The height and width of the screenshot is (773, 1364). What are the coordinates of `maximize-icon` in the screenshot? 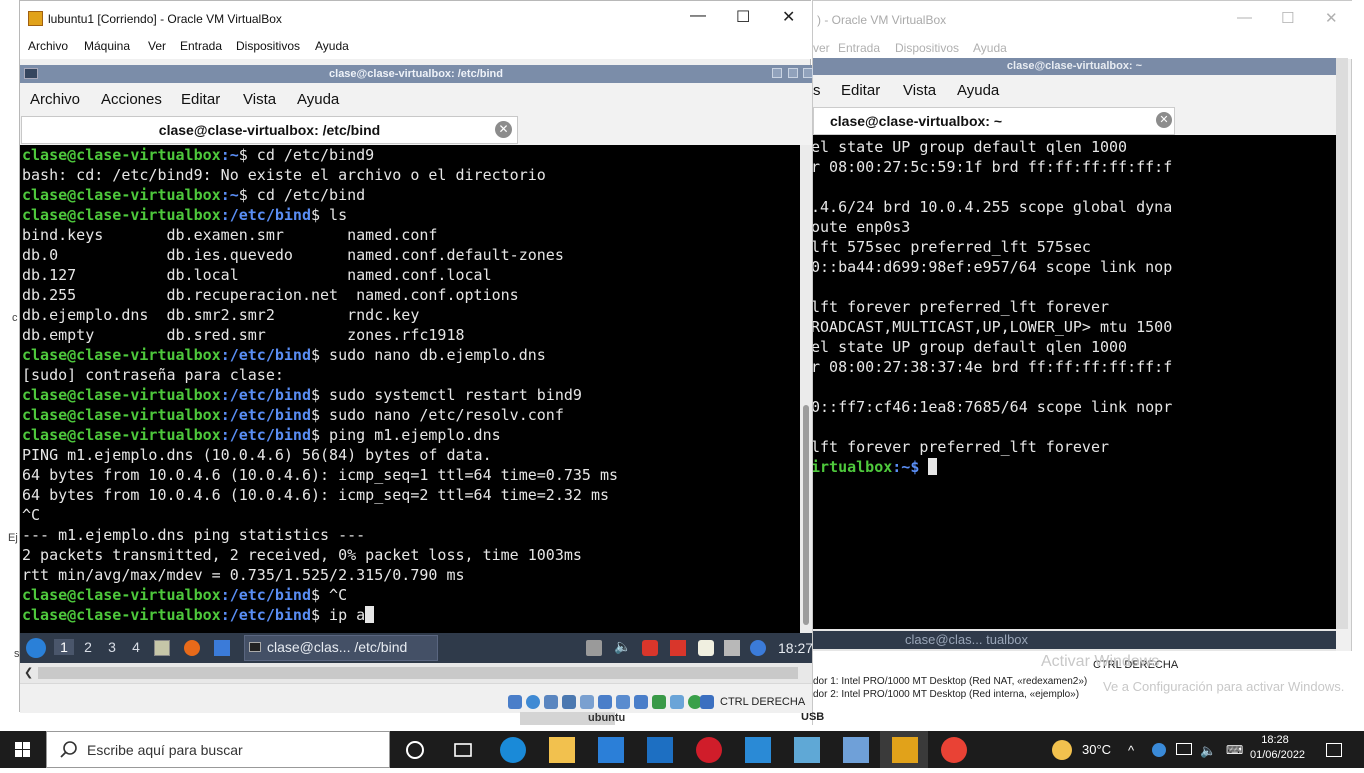 It's located at (793, 73).